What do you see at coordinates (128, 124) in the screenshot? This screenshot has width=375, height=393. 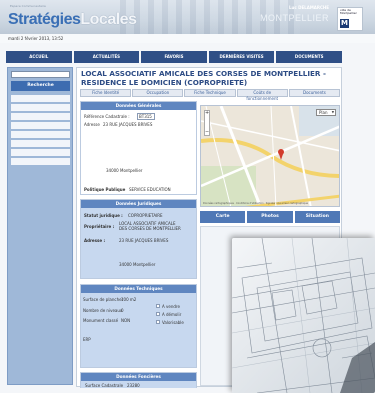 I see `address-value: 23 RUE JACQUES BRIVES` at bounding box center [128, 124].